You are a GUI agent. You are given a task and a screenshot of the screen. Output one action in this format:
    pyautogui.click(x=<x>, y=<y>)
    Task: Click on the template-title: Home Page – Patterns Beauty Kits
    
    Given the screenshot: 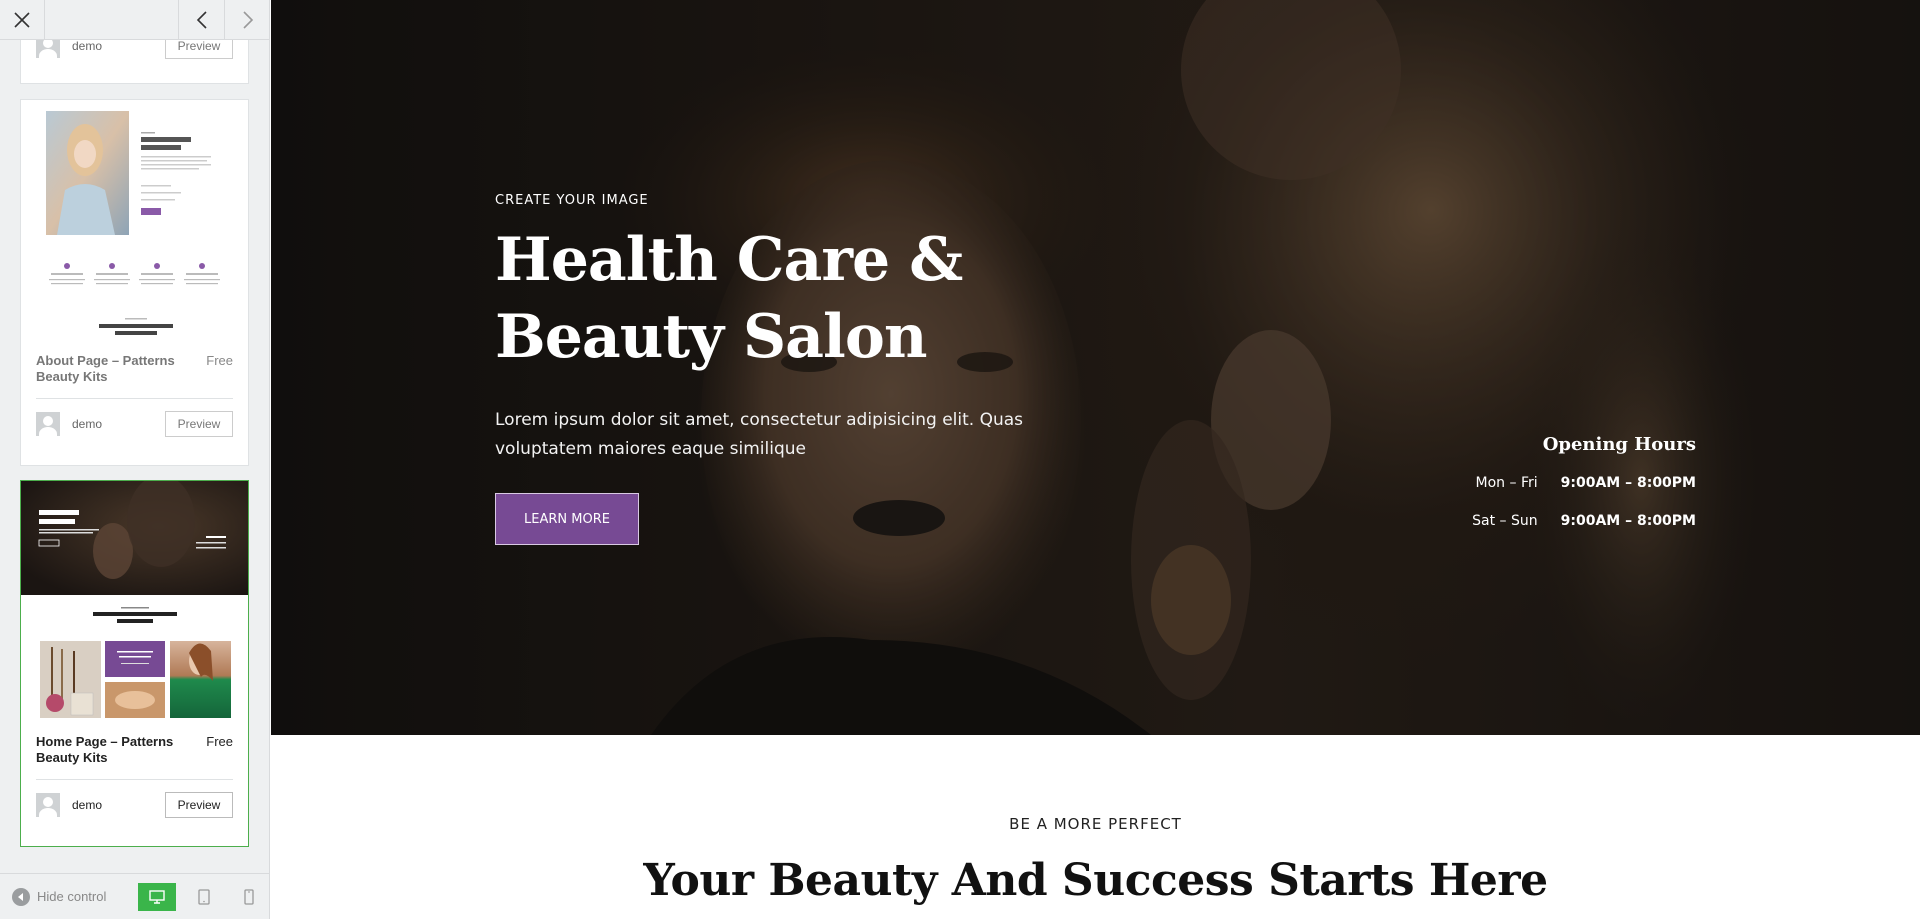 What is the action you would take?
    pyautogui.click(x=105, y=749)
    